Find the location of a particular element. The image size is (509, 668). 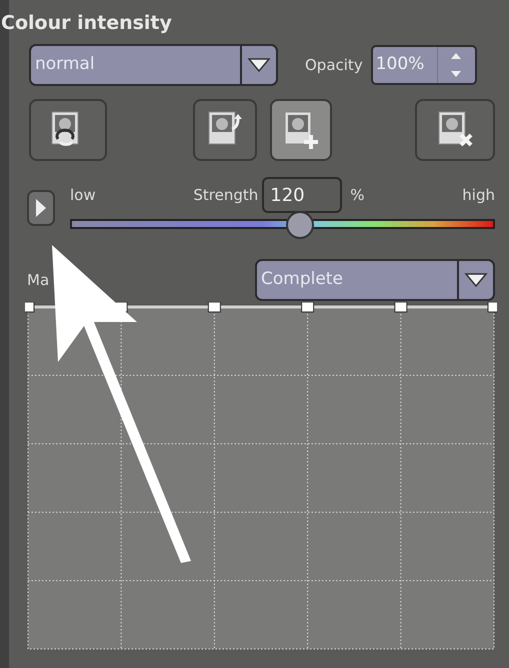

opacity-label: Opacity is located at coordinates (334, 65).